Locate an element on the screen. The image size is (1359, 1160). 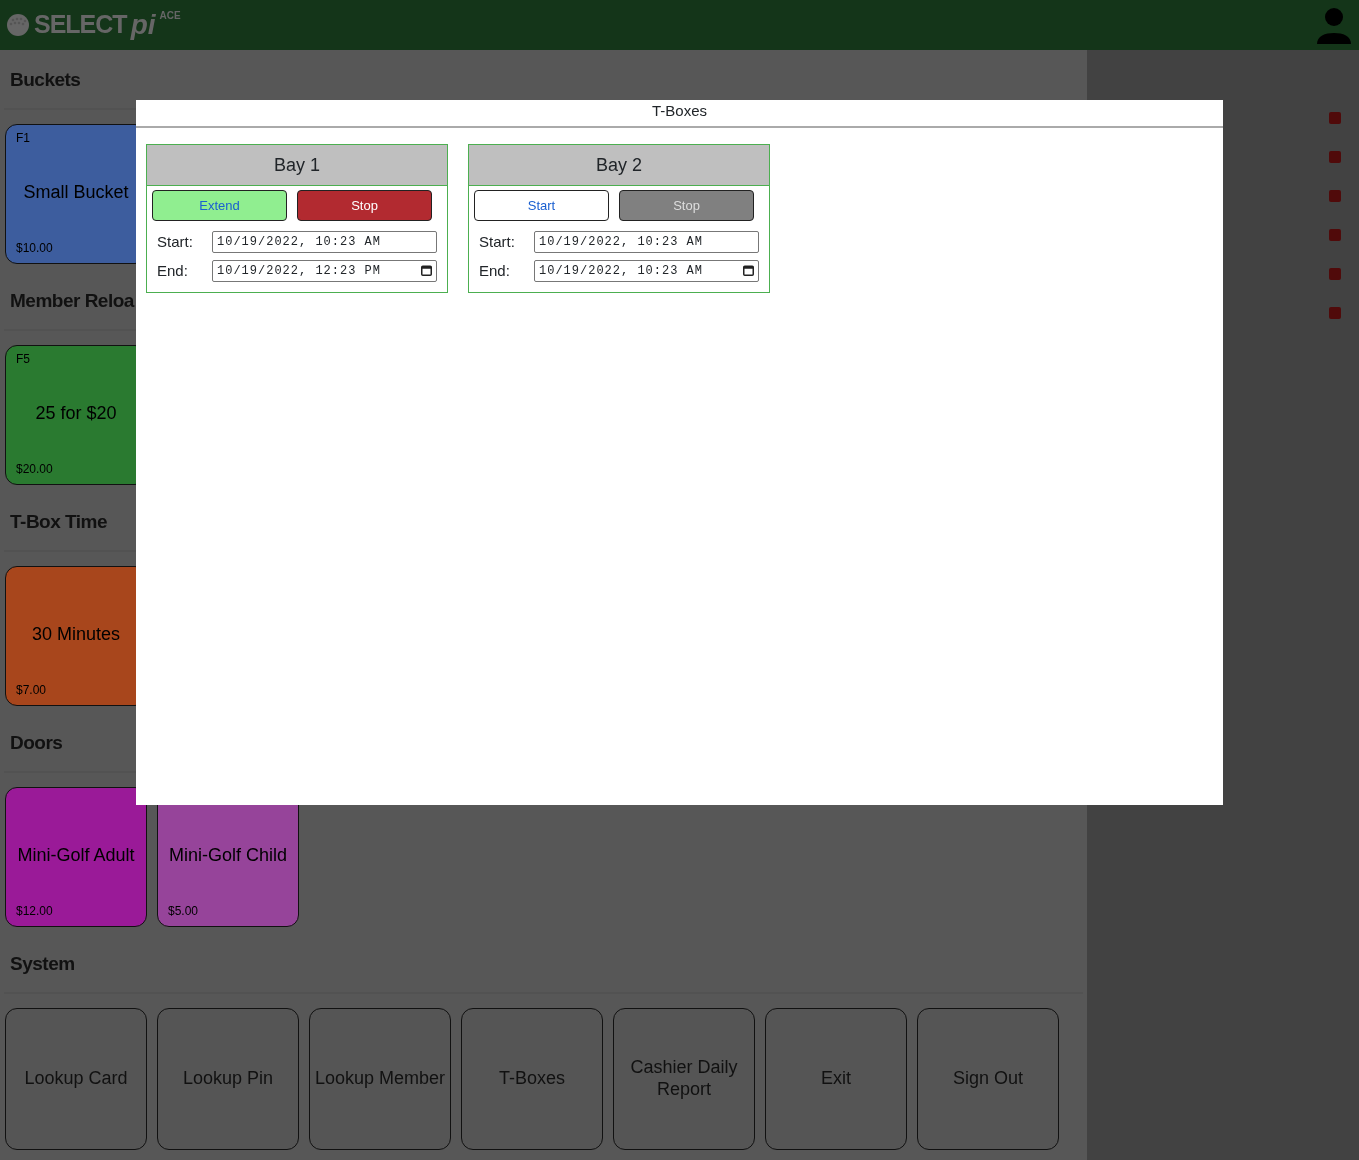
bay-title: Bay 1 is located at coordinates (297, 165).